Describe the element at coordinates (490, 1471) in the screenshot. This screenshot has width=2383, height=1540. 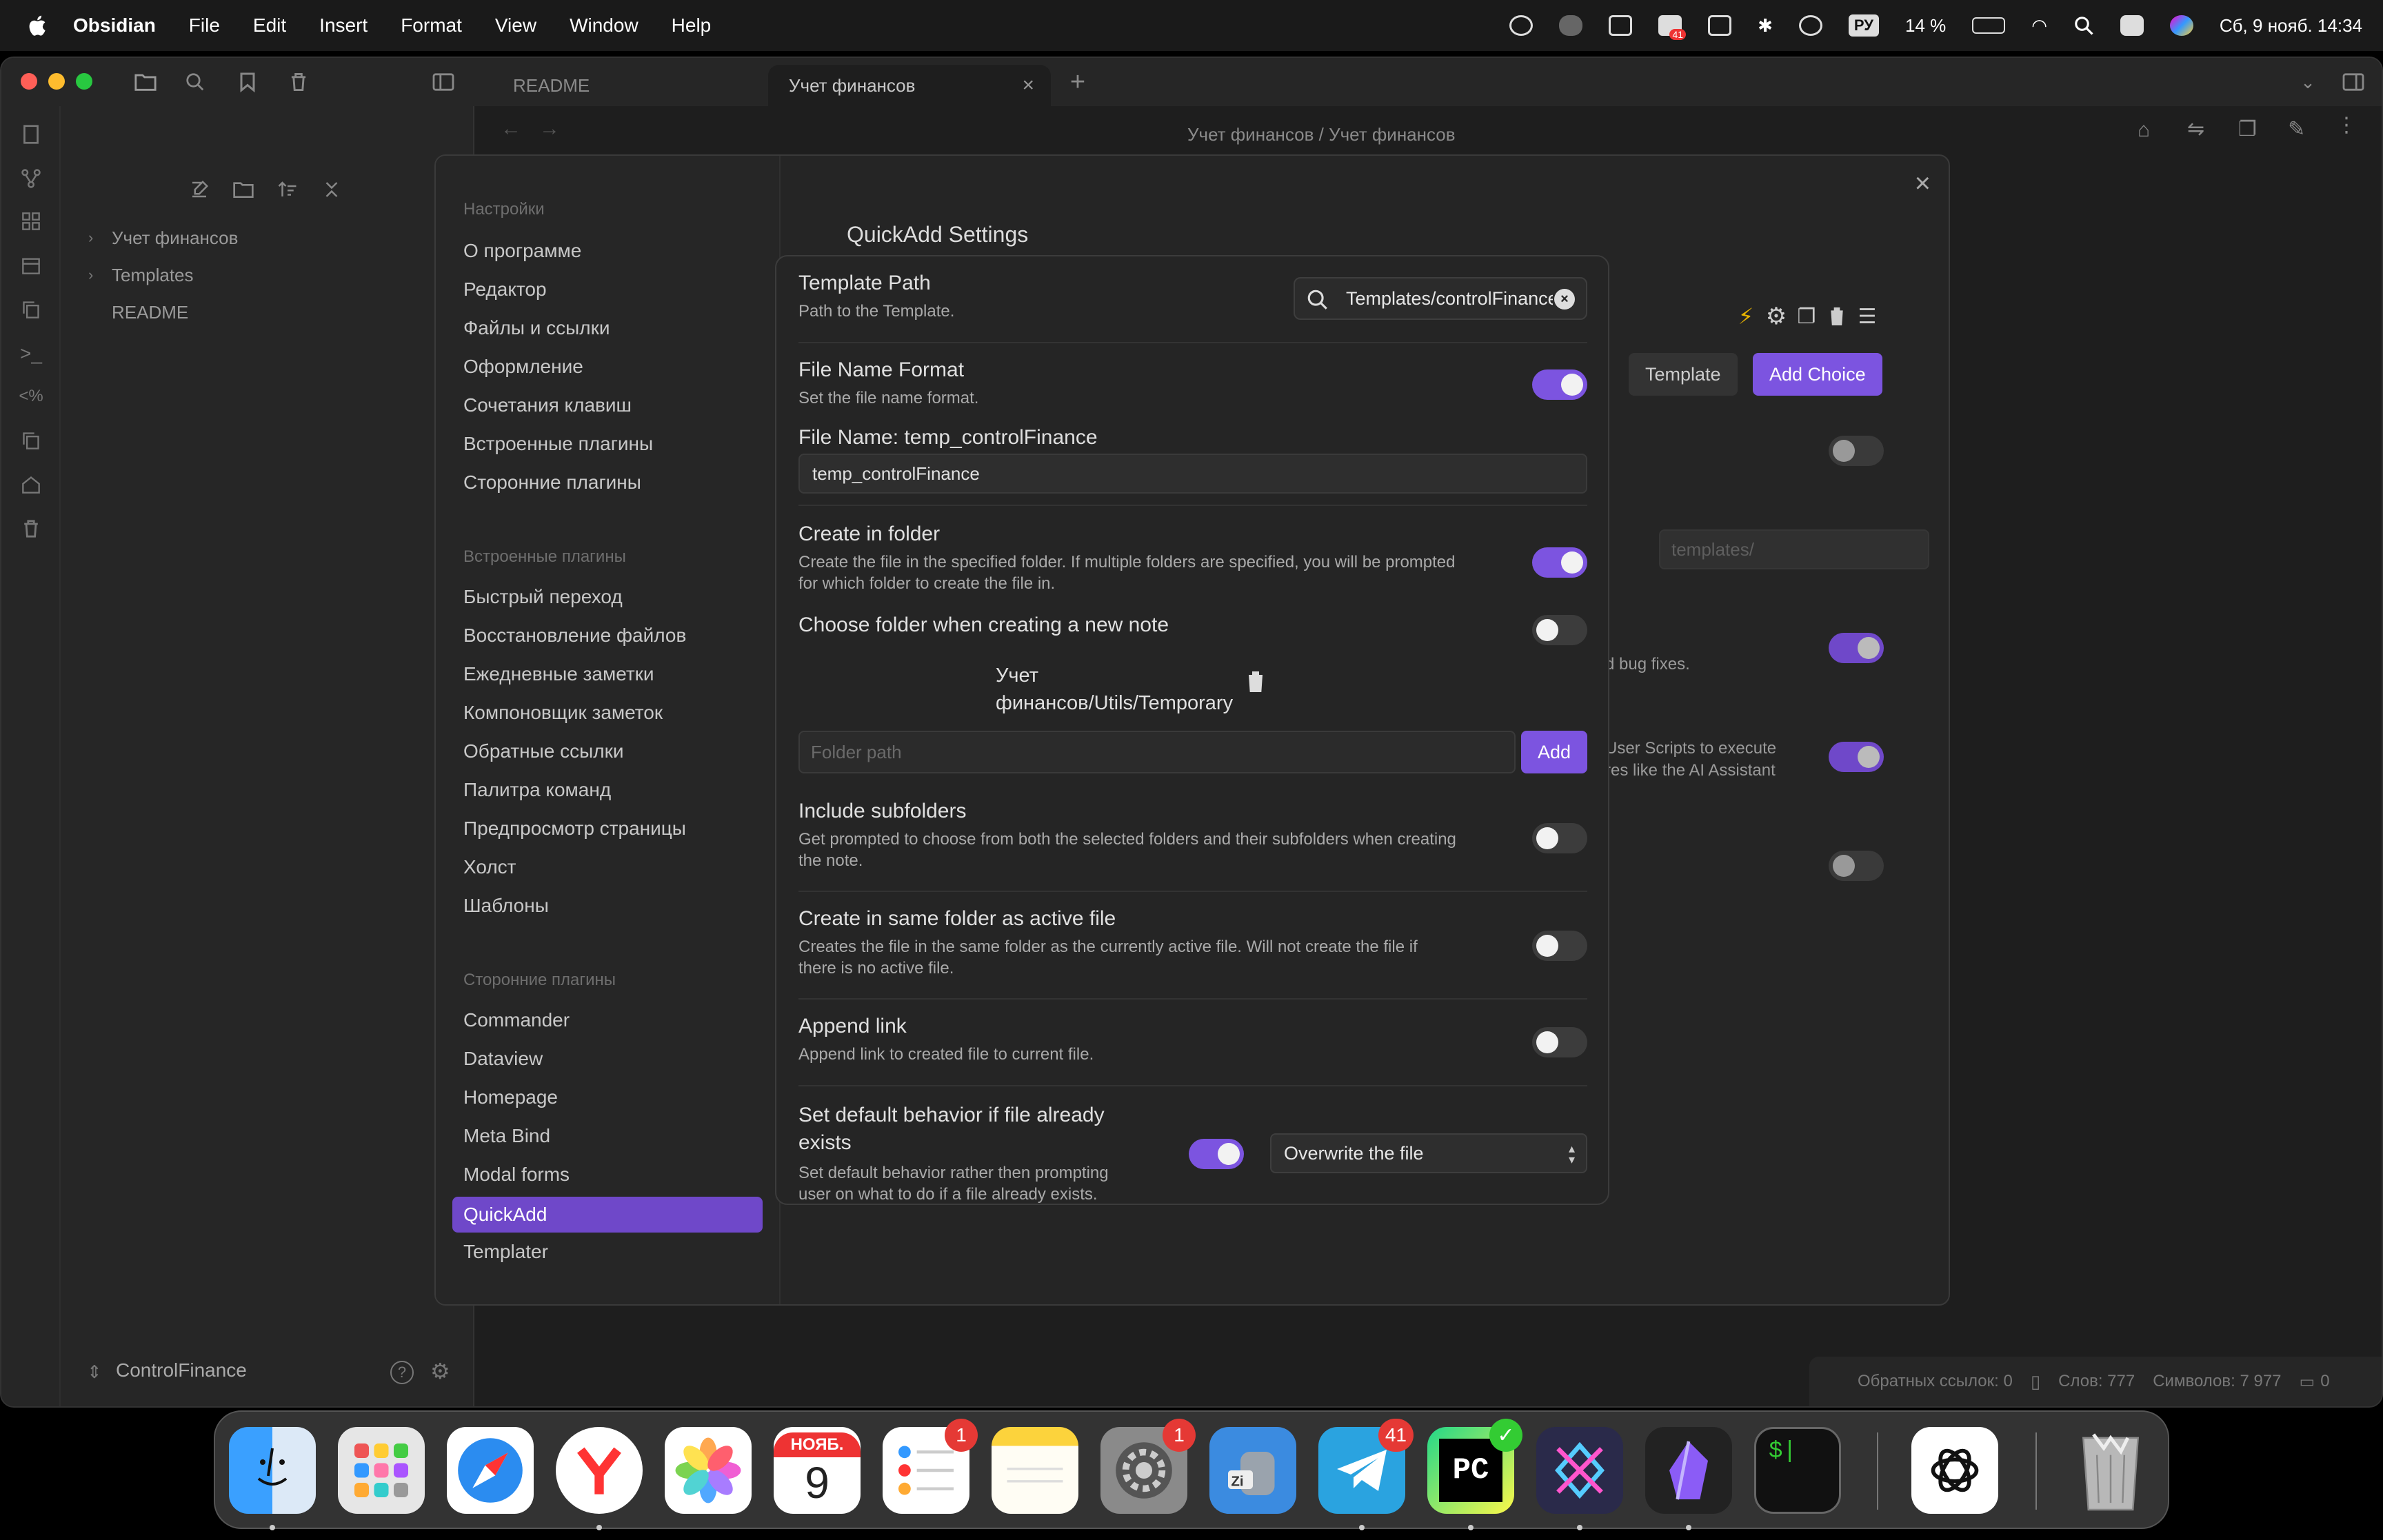
I see `safari-icon` at that location.